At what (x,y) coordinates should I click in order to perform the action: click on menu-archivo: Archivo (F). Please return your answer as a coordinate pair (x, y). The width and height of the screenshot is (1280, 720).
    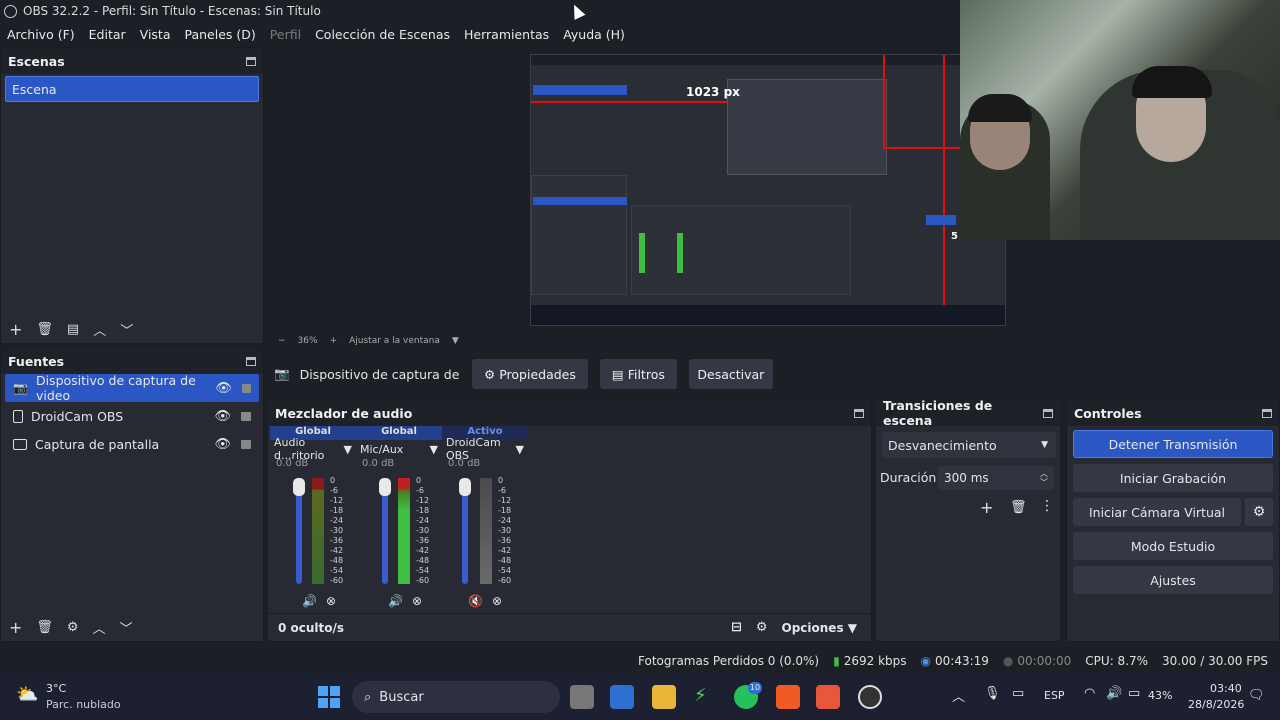
    Looking at the image, I should click on (41, 34).